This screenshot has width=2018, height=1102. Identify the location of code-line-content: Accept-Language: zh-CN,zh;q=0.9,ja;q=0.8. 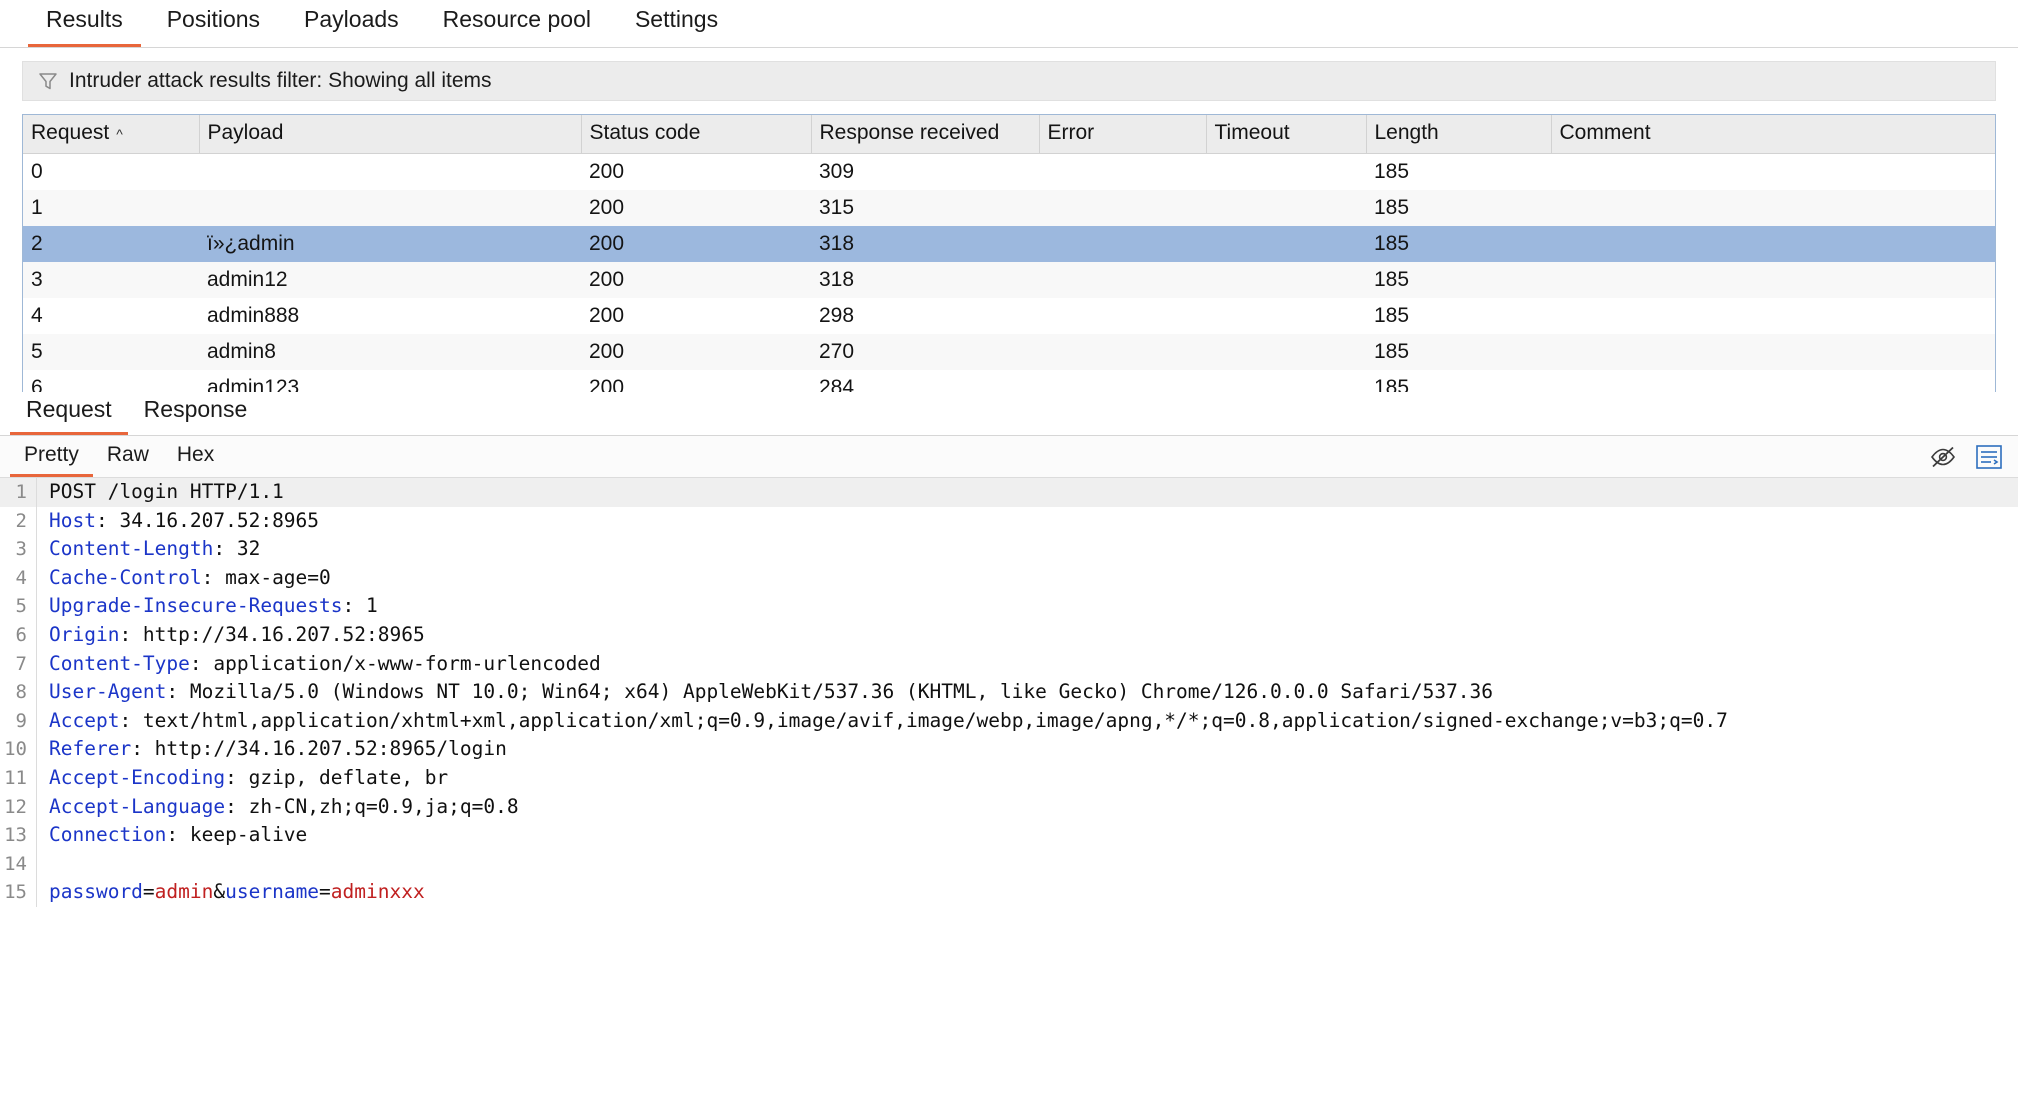
(1027, 807).